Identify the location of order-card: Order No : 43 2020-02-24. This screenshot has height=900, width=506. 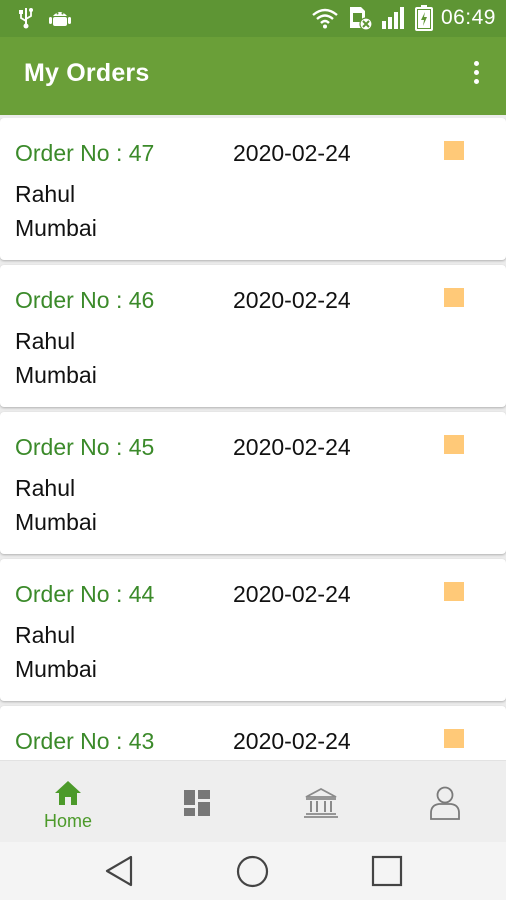
(253, 733).